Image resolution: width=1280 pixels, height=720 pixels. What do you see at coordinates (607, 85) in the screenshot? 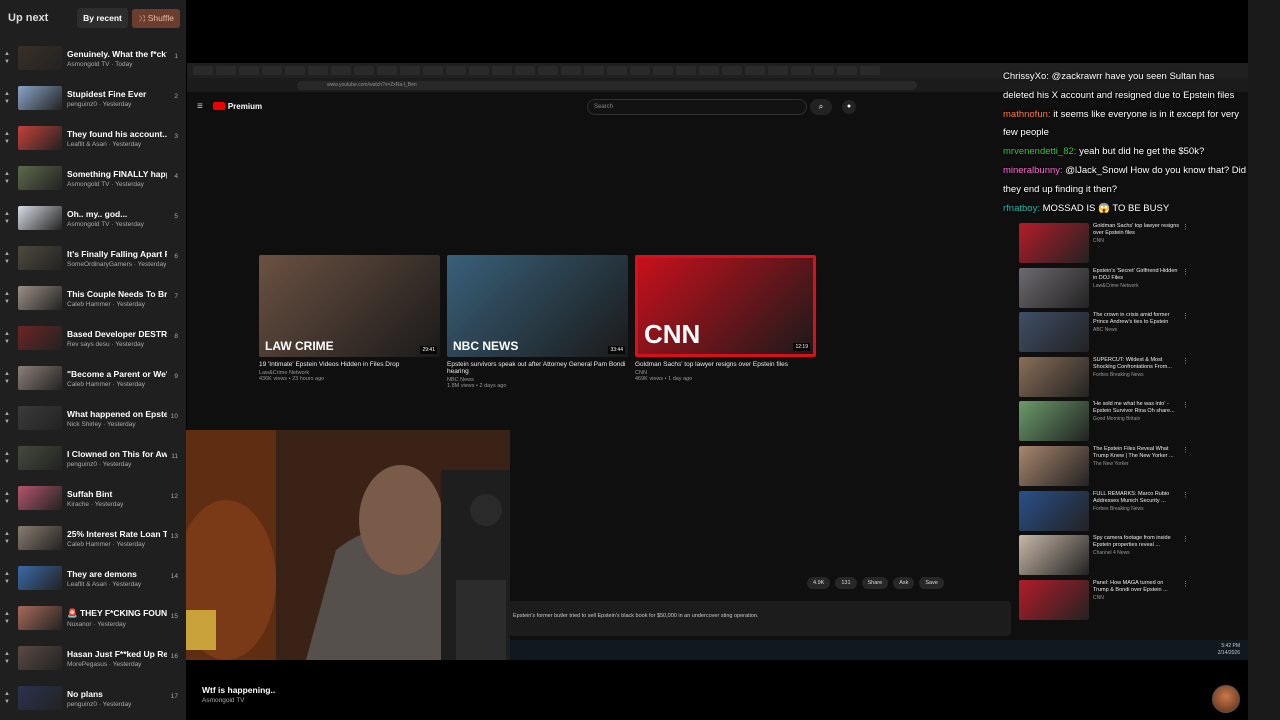
I see `url-field: www.youtube.com/watch?v=ZxRa-l_Ben` at bounding box center [607, 85].